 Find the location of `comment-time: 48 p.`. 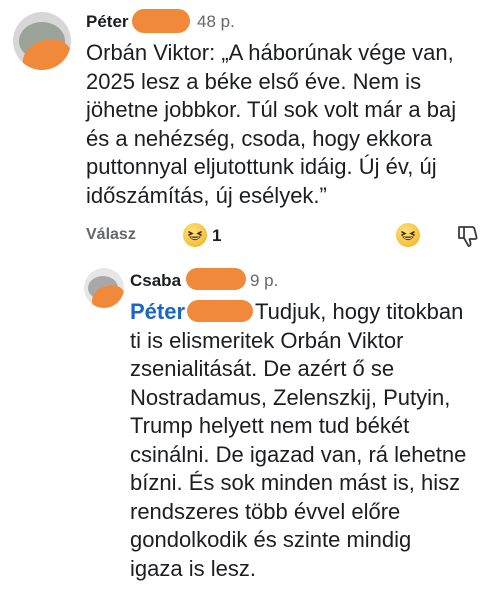

comment-time: 48 p. is located at coordinates (216, 22).